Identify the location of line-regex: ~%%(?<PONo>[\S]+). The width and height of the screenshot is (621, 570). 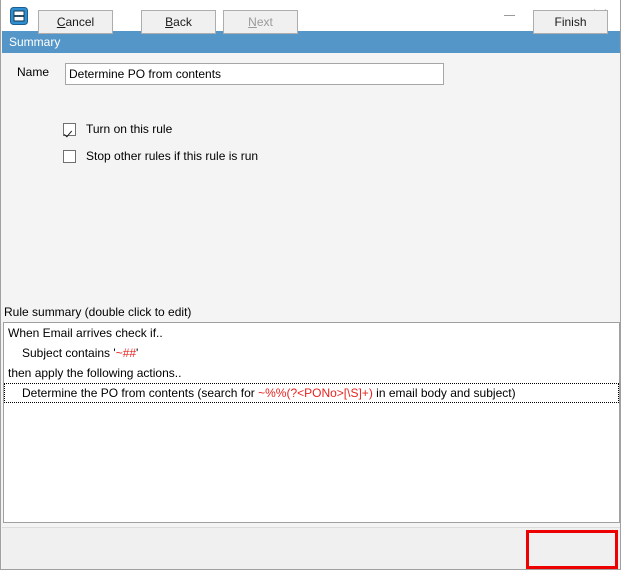
(315, 393).